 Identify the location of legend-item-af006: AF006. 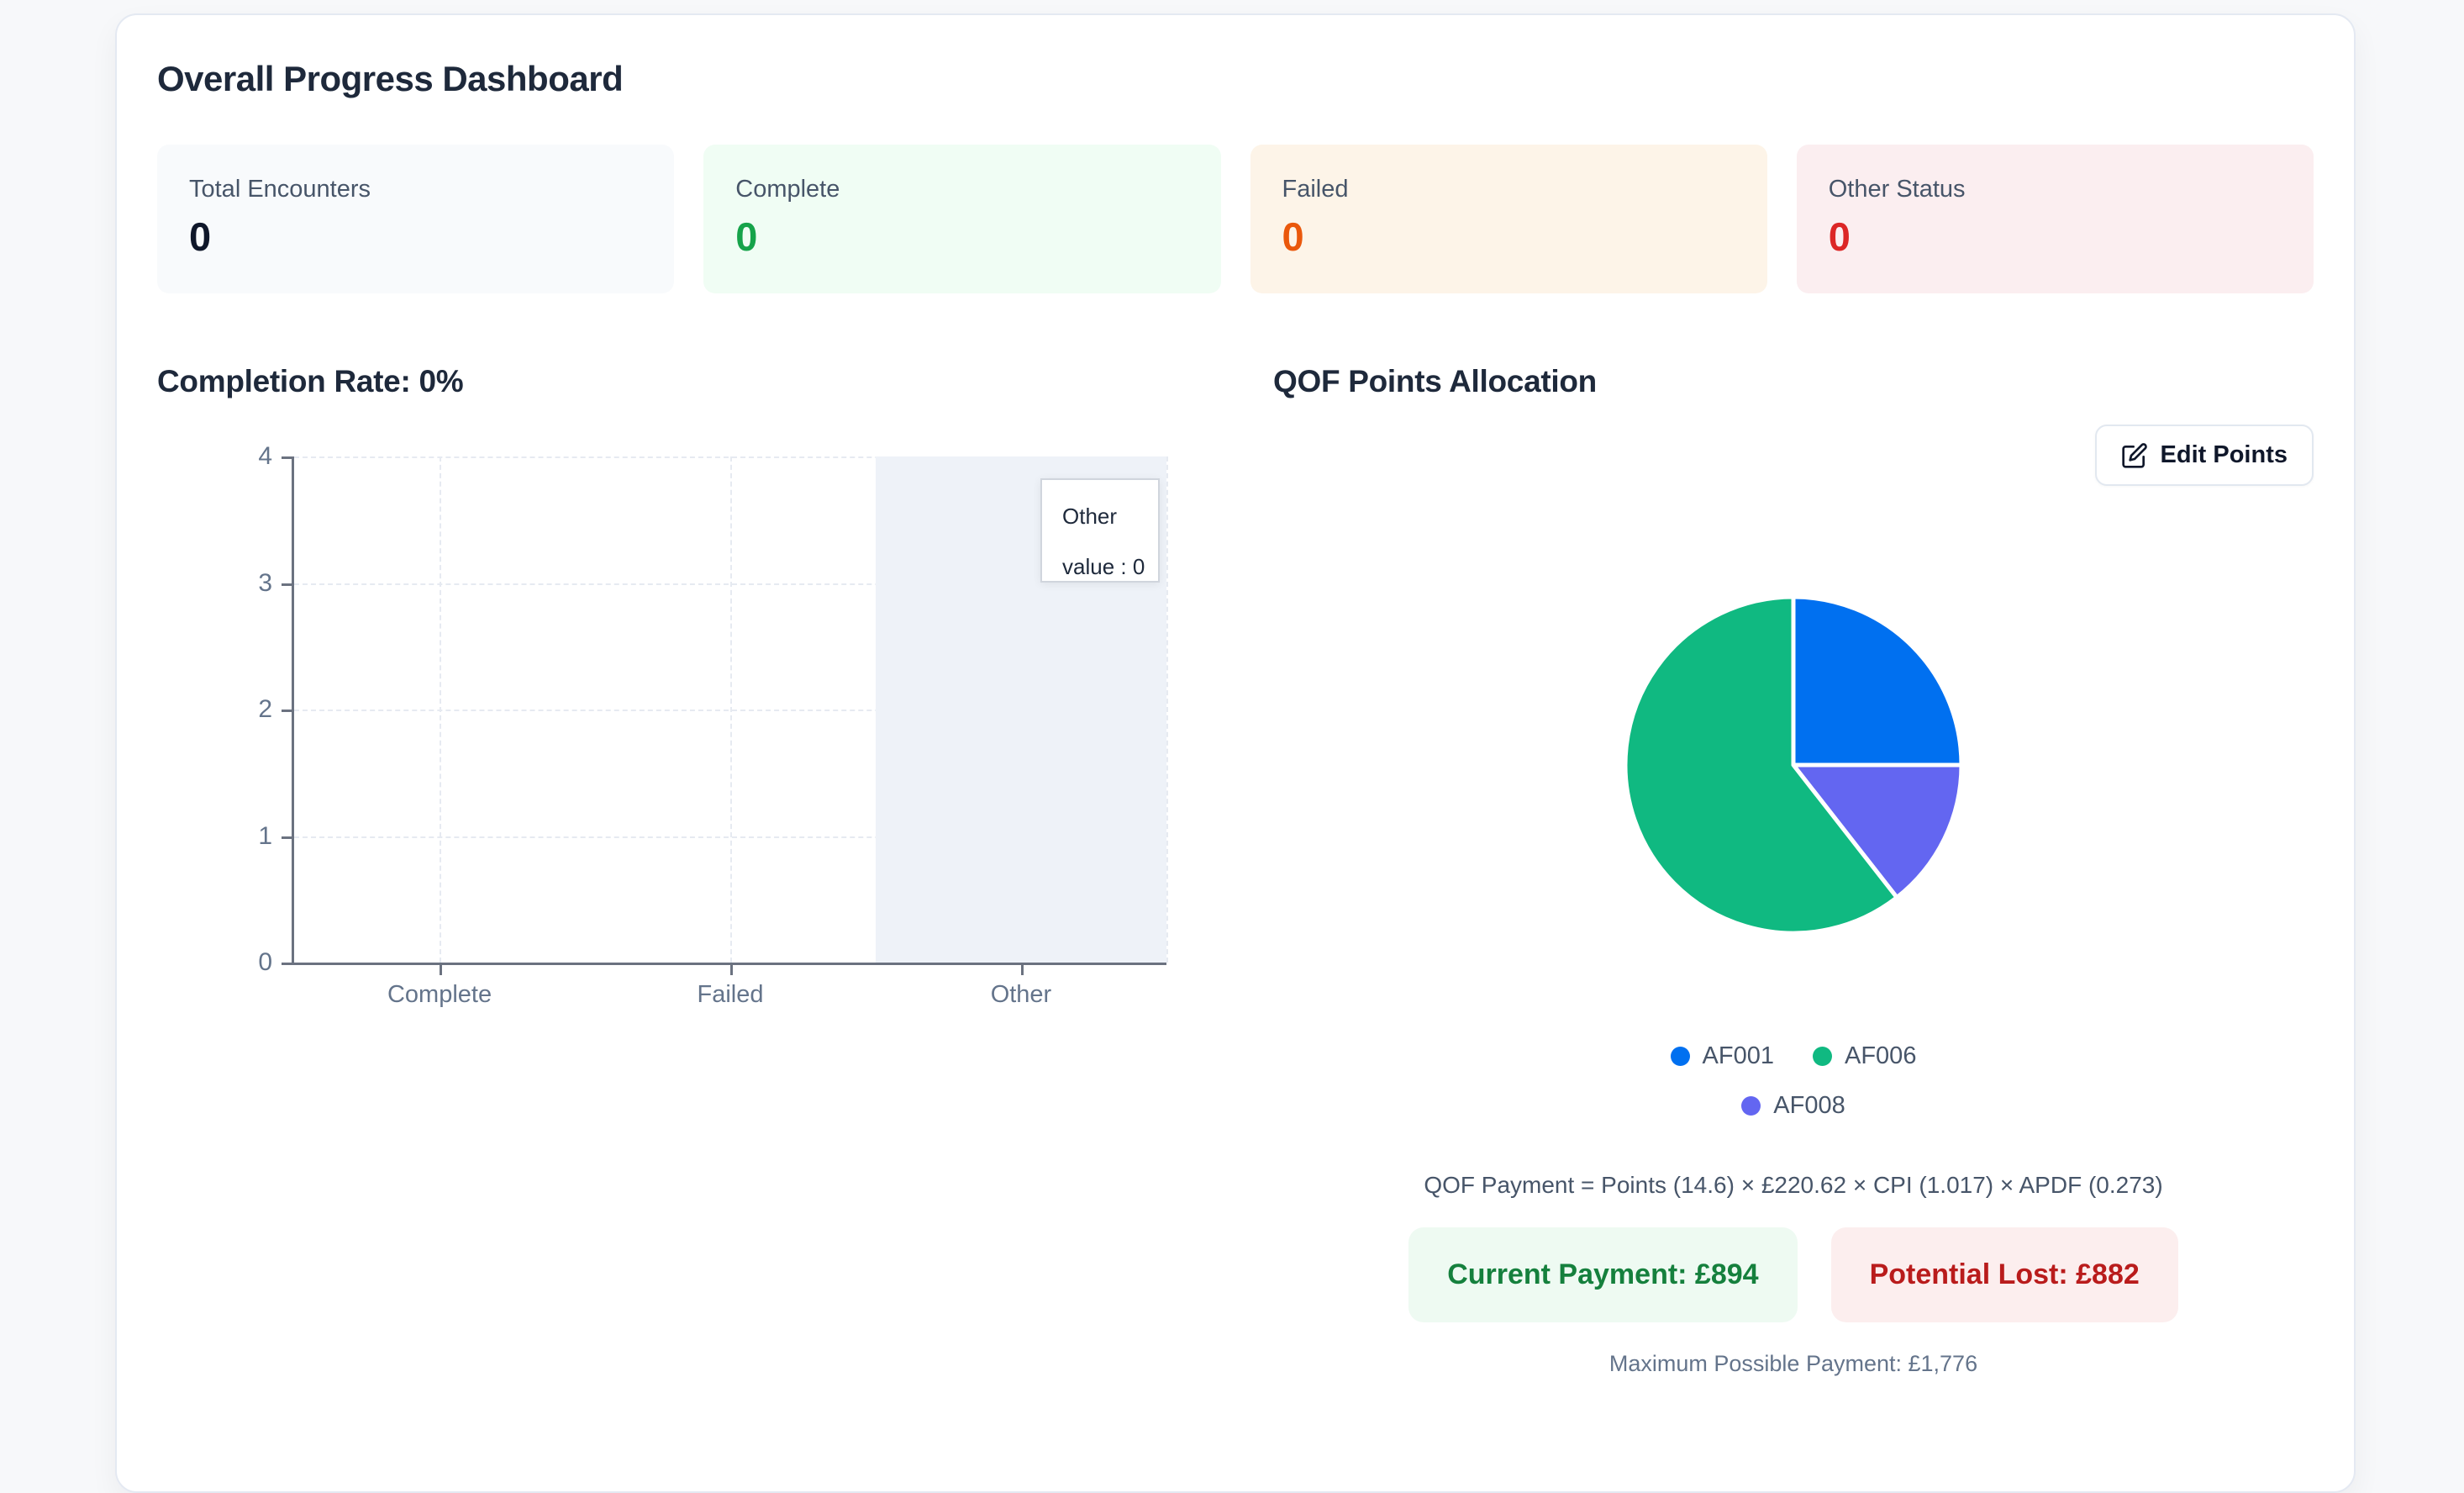
(1864, 1056).